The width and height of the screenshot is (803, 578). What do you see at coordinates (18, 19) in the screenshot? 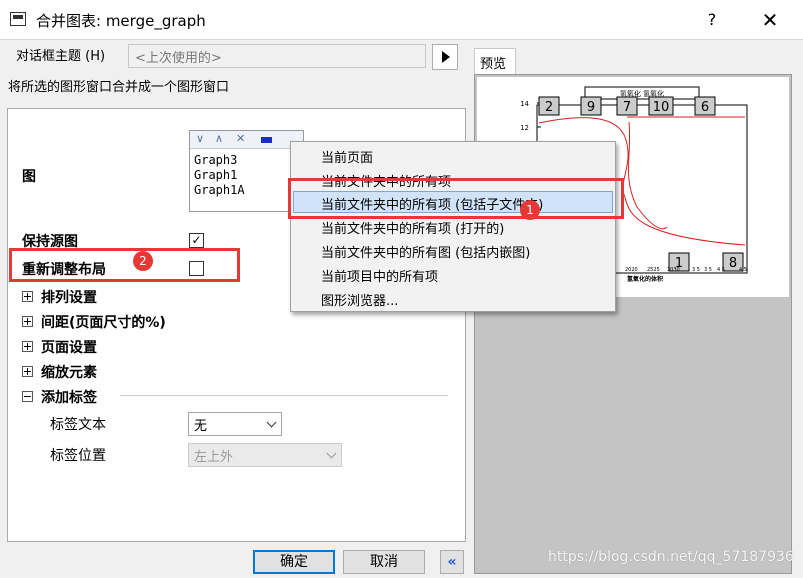
I see `window-icon` at bounding box center [18, 19].